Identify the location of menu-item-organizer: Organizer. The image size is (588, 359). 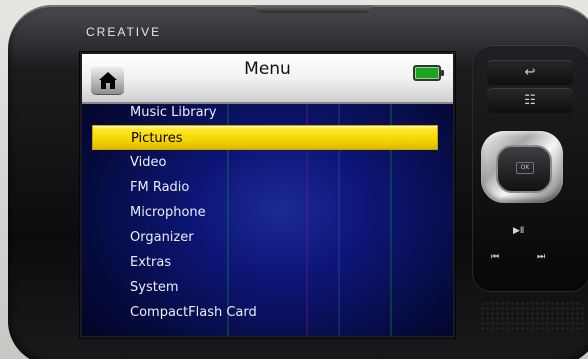
(267, 237).